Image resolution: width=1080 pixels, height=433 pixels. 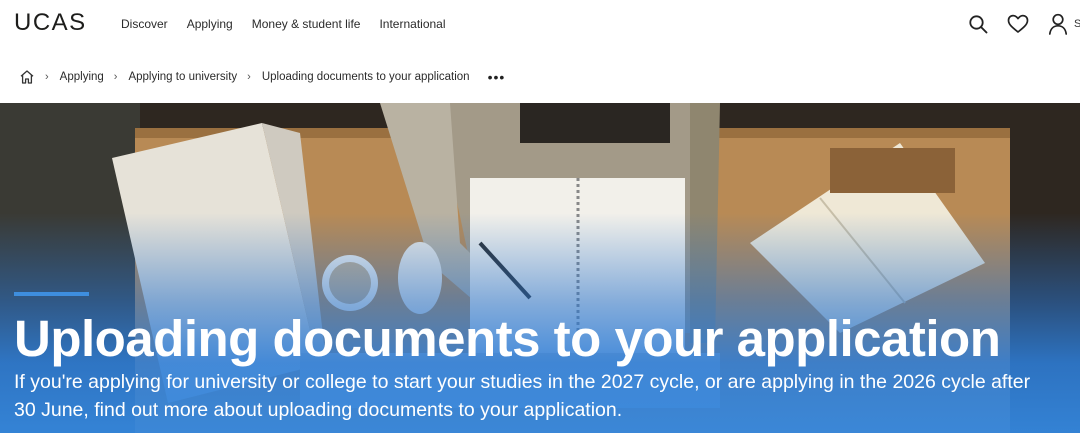 What do you see at coordinates (1018, 24) in the screenshot?
I see `heart-icon` at bounding box center [1018, 24].